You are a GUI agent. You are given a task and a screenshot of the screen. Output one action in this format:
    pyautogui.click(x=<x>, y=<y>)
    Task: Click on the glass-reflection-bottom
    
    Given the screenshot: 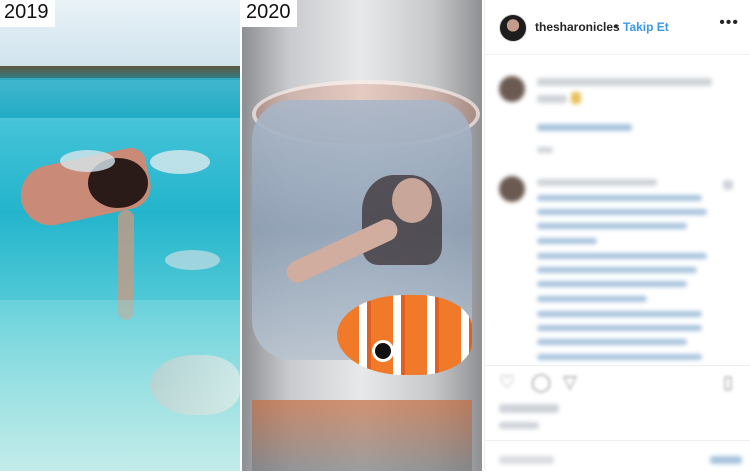 What is the action you would take?
    pyautogui.click(x=362, y=435)
    